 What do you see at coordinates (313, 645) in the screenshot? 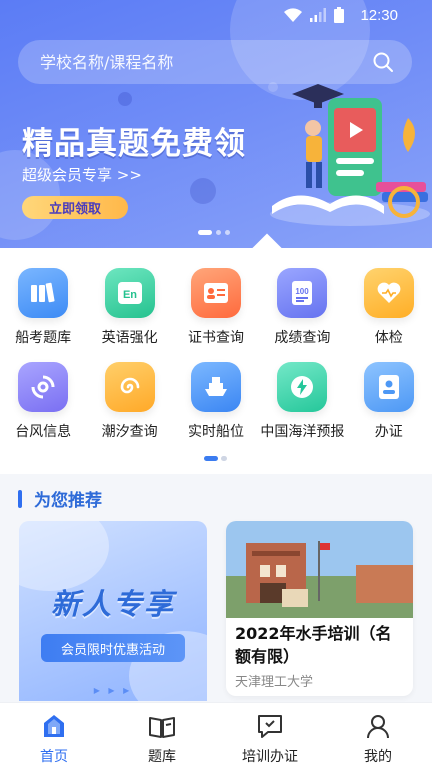
I see `course-title: 2022年水手培训（名额有限）` at bounding box center [313, 645].